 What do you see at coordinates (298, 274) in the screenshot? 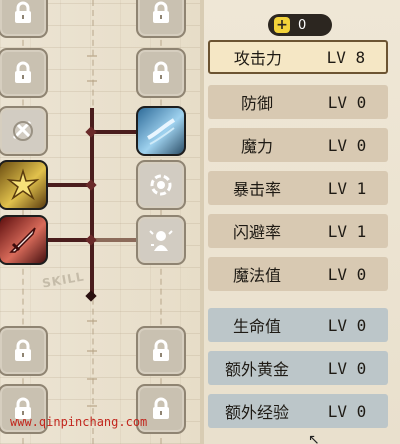
I see `stat-row-mana: 魔法值 LV 0` at bounding box center [298, 274].